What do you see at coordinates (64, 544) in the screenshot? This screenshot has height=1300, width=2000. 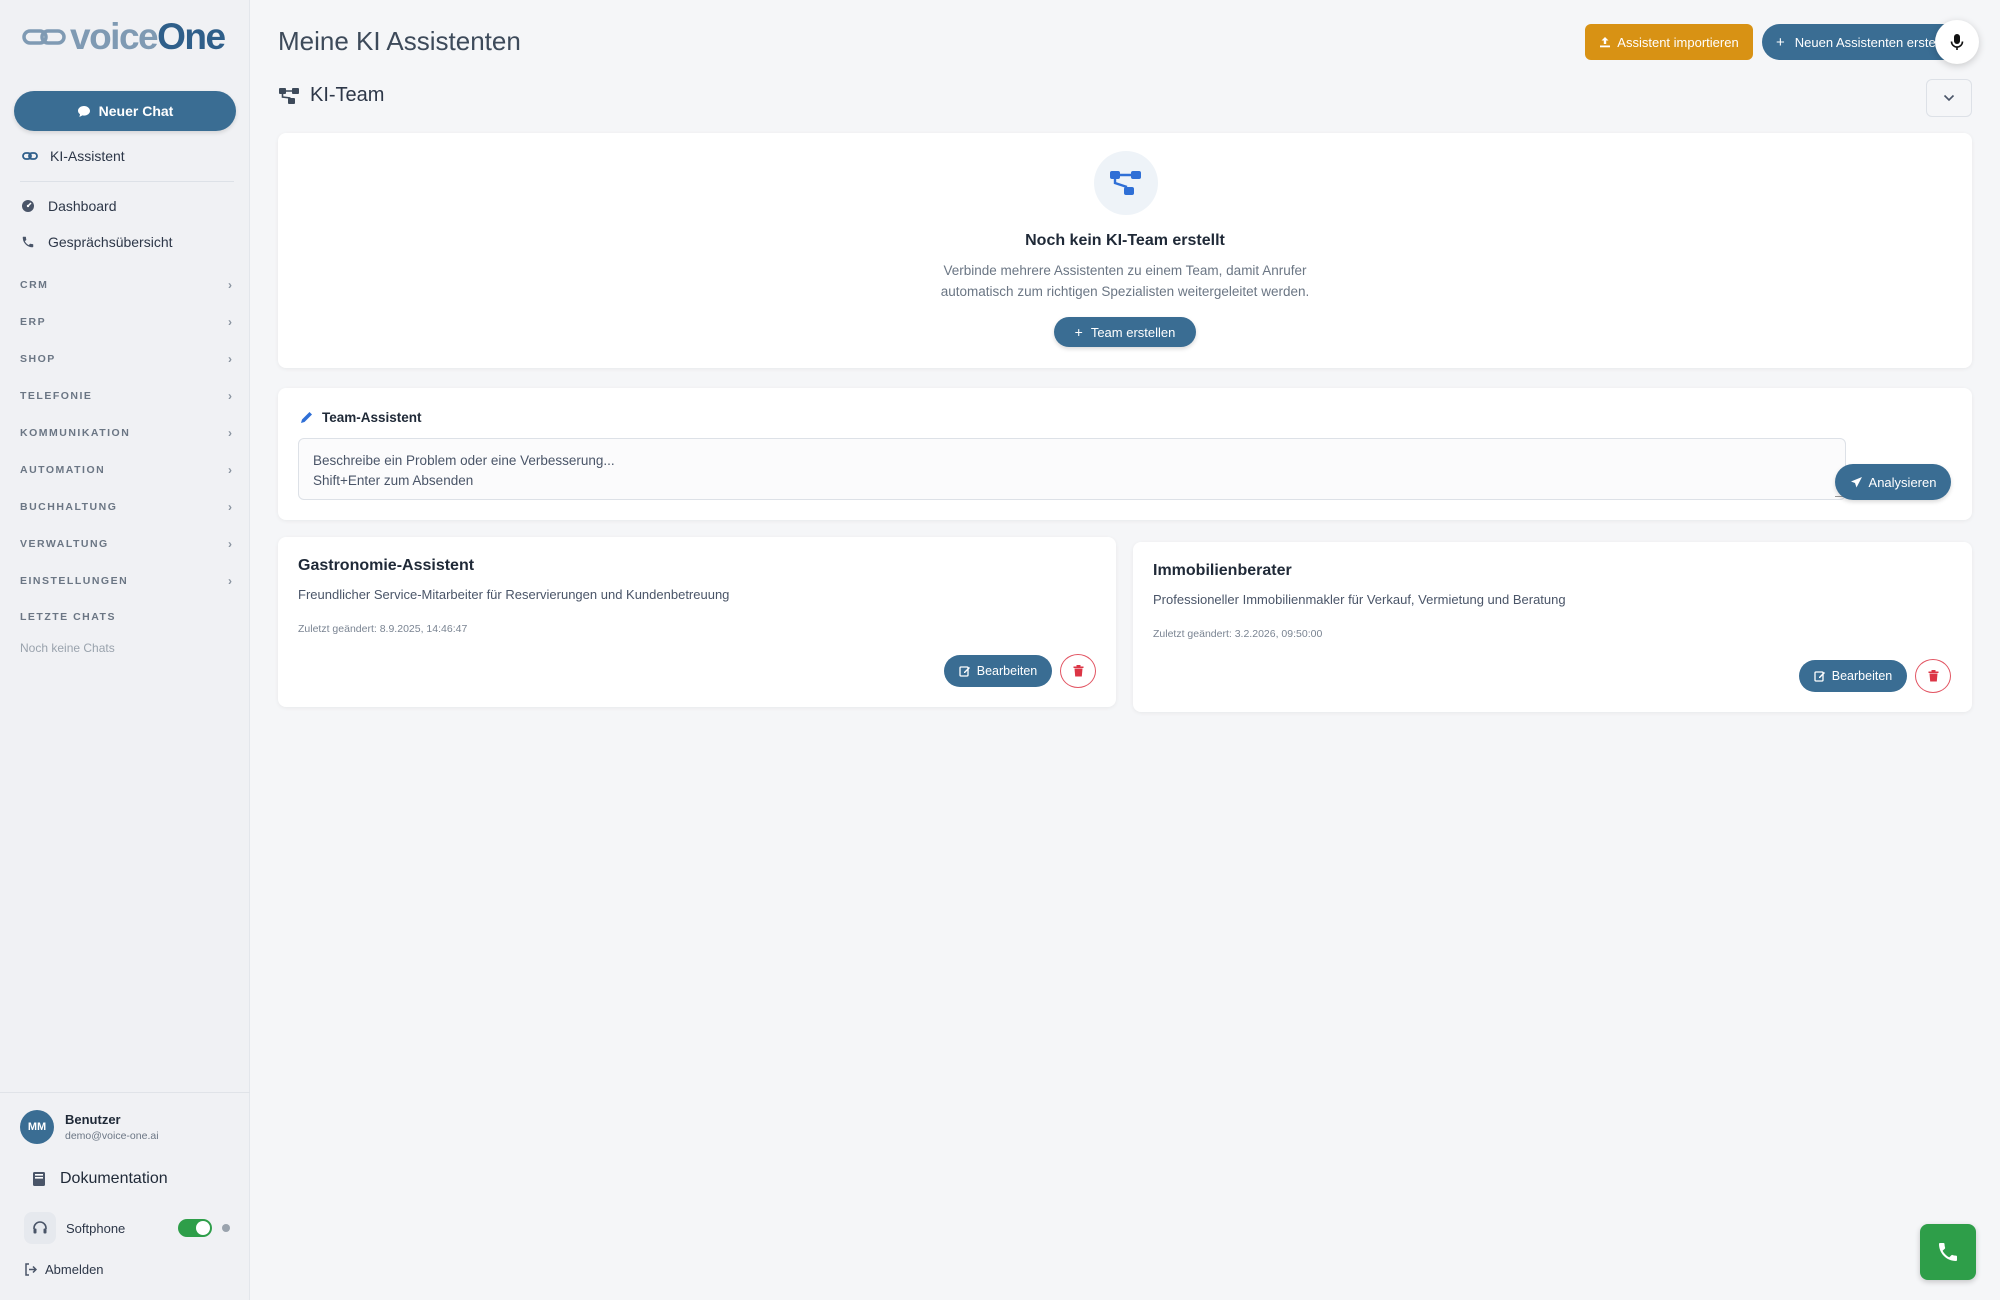 I see `section-label: VERWALTUNG` at bounding box center [64, 544].